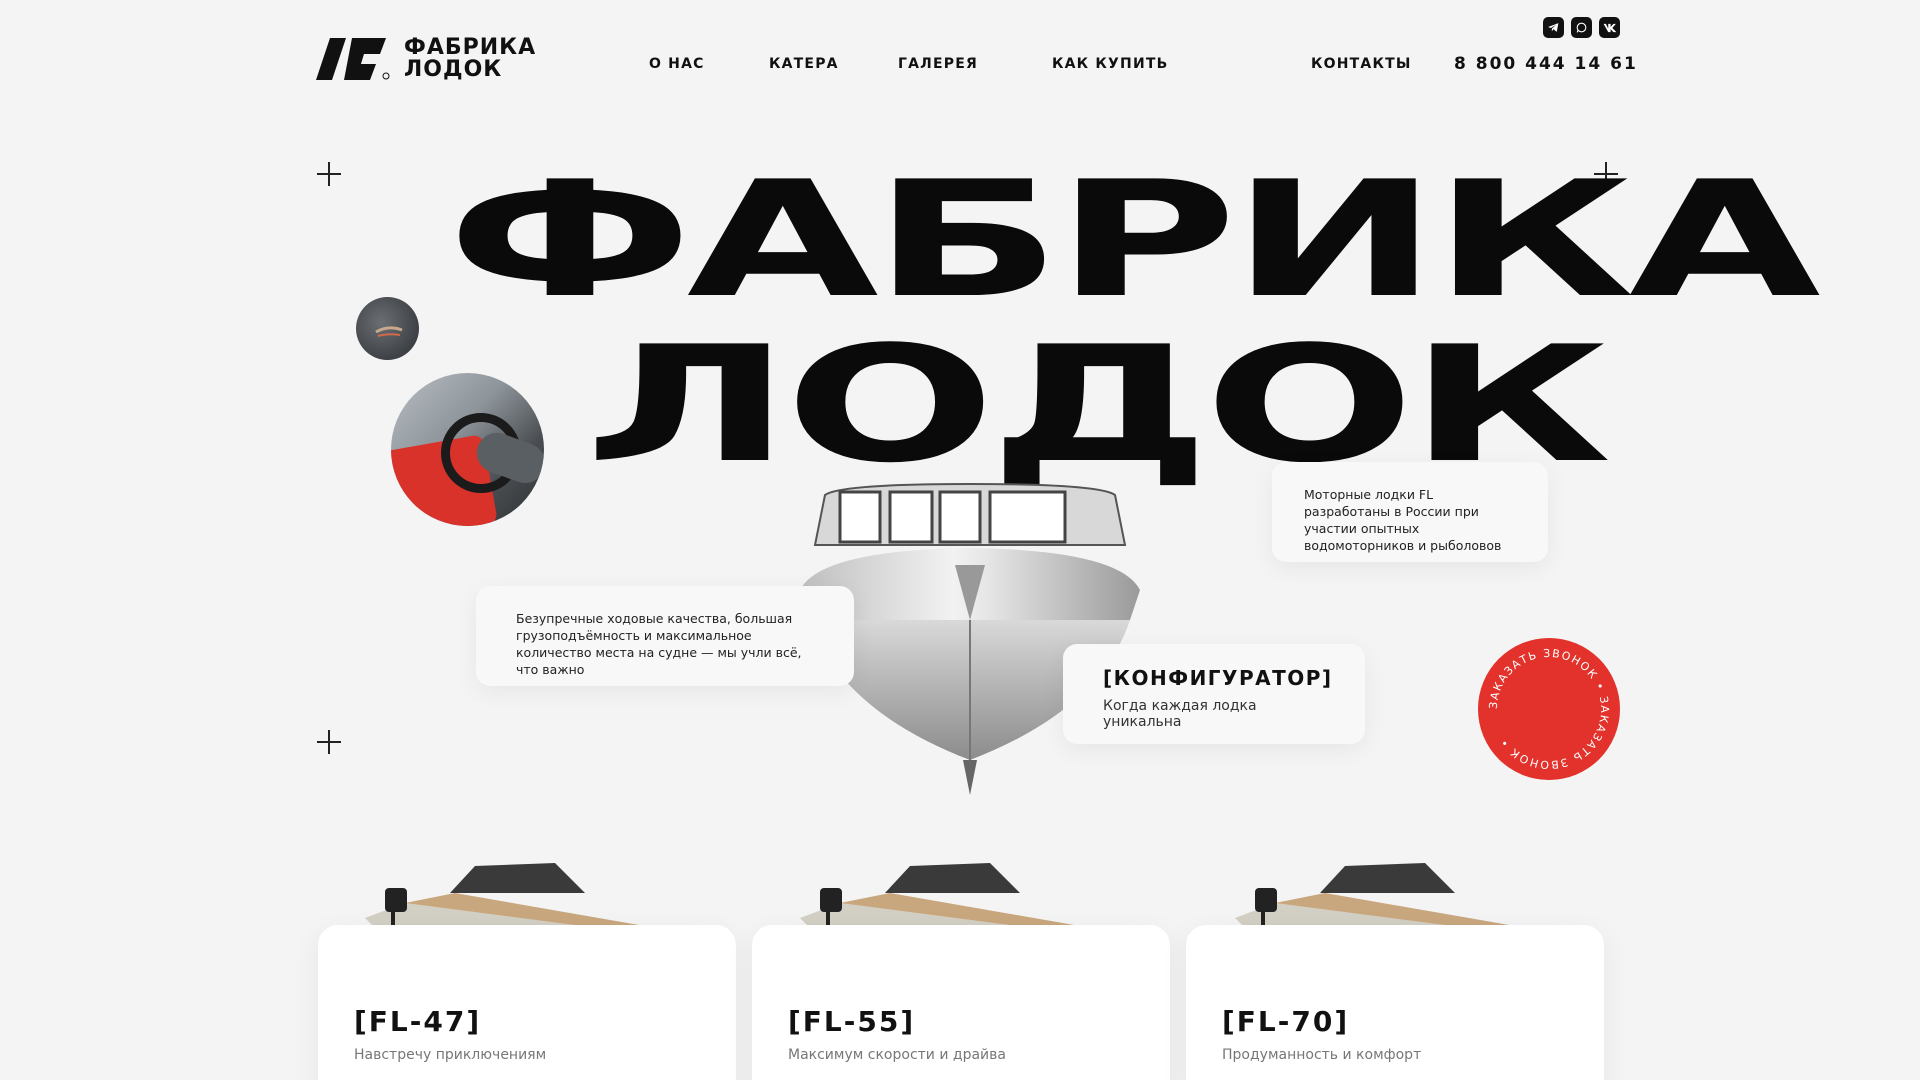 This screenshot has width=1920, height=1080. I want to click on nav-boats: КАТЕРА, so click(804, 64).